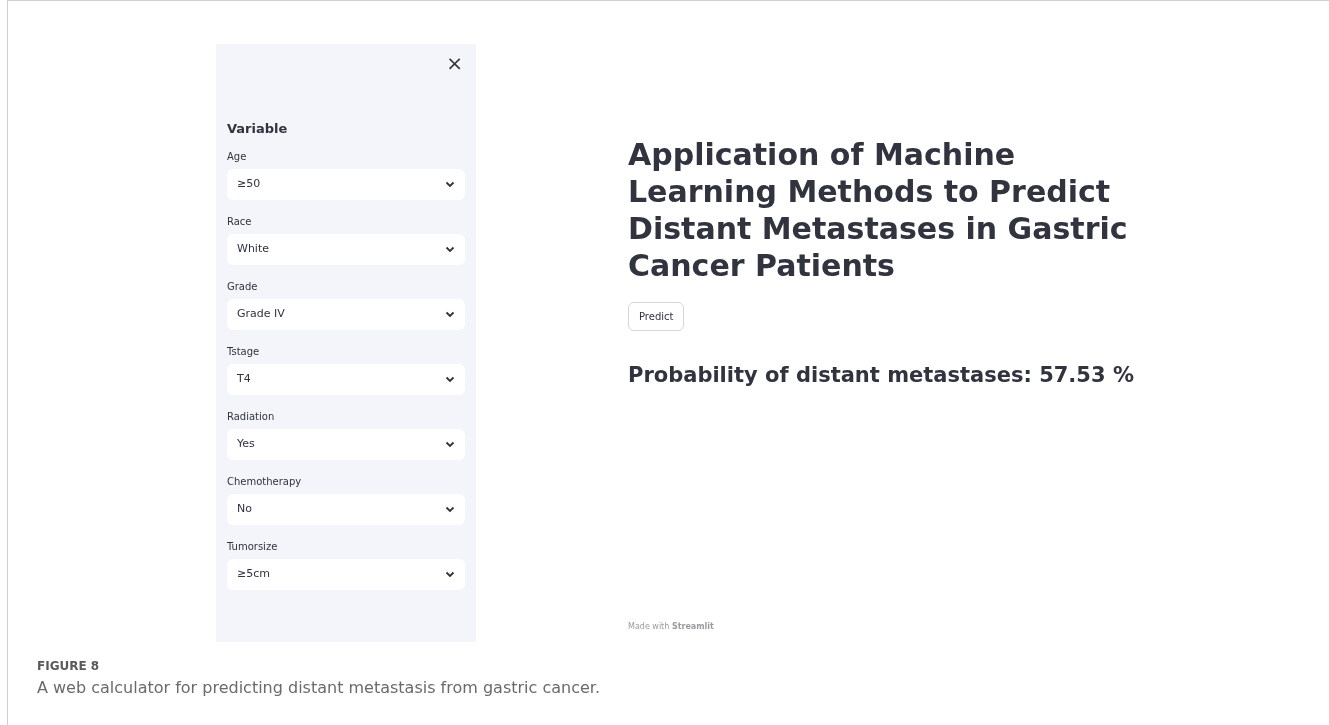 The image size is (1329, 725). Describe the element at coordinates (319, 688) in the screenshot. I see `figure-caption: A web calculator for predicting distant metastasis from gastric cancer.` at that location.